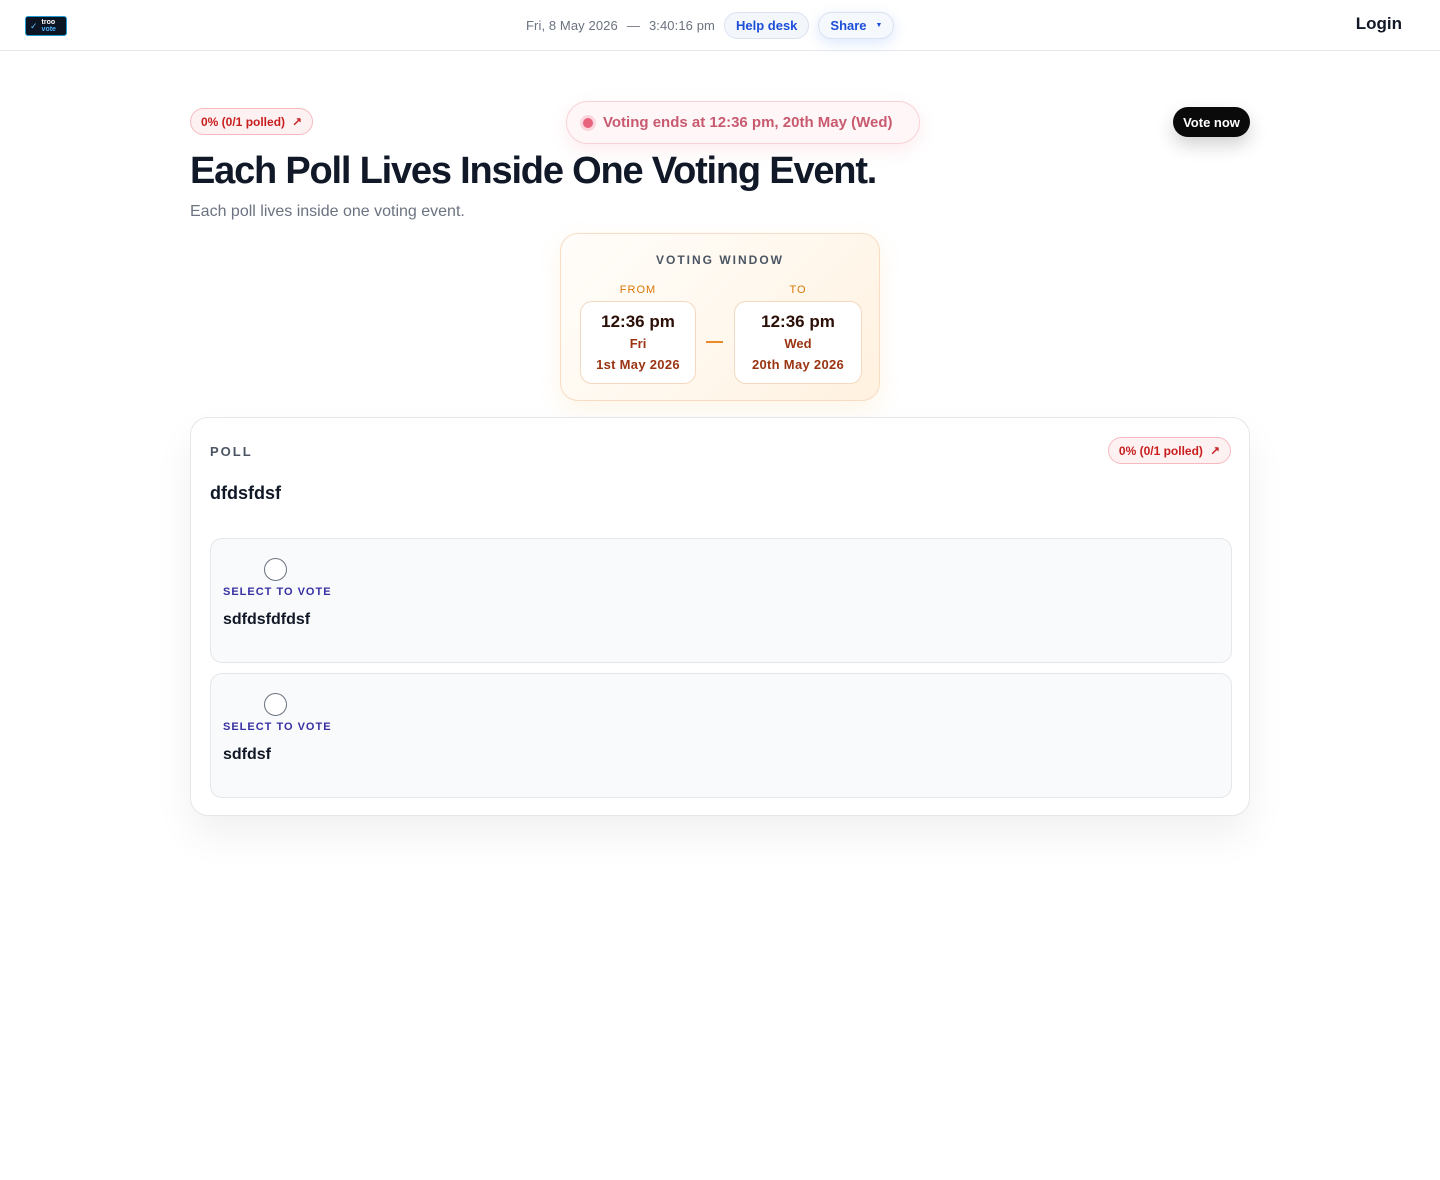  Describe the element at coordinates (1160, 450) in the screenshot. I see `poll-polled-text: 0% (0/1 polled)` at that location.